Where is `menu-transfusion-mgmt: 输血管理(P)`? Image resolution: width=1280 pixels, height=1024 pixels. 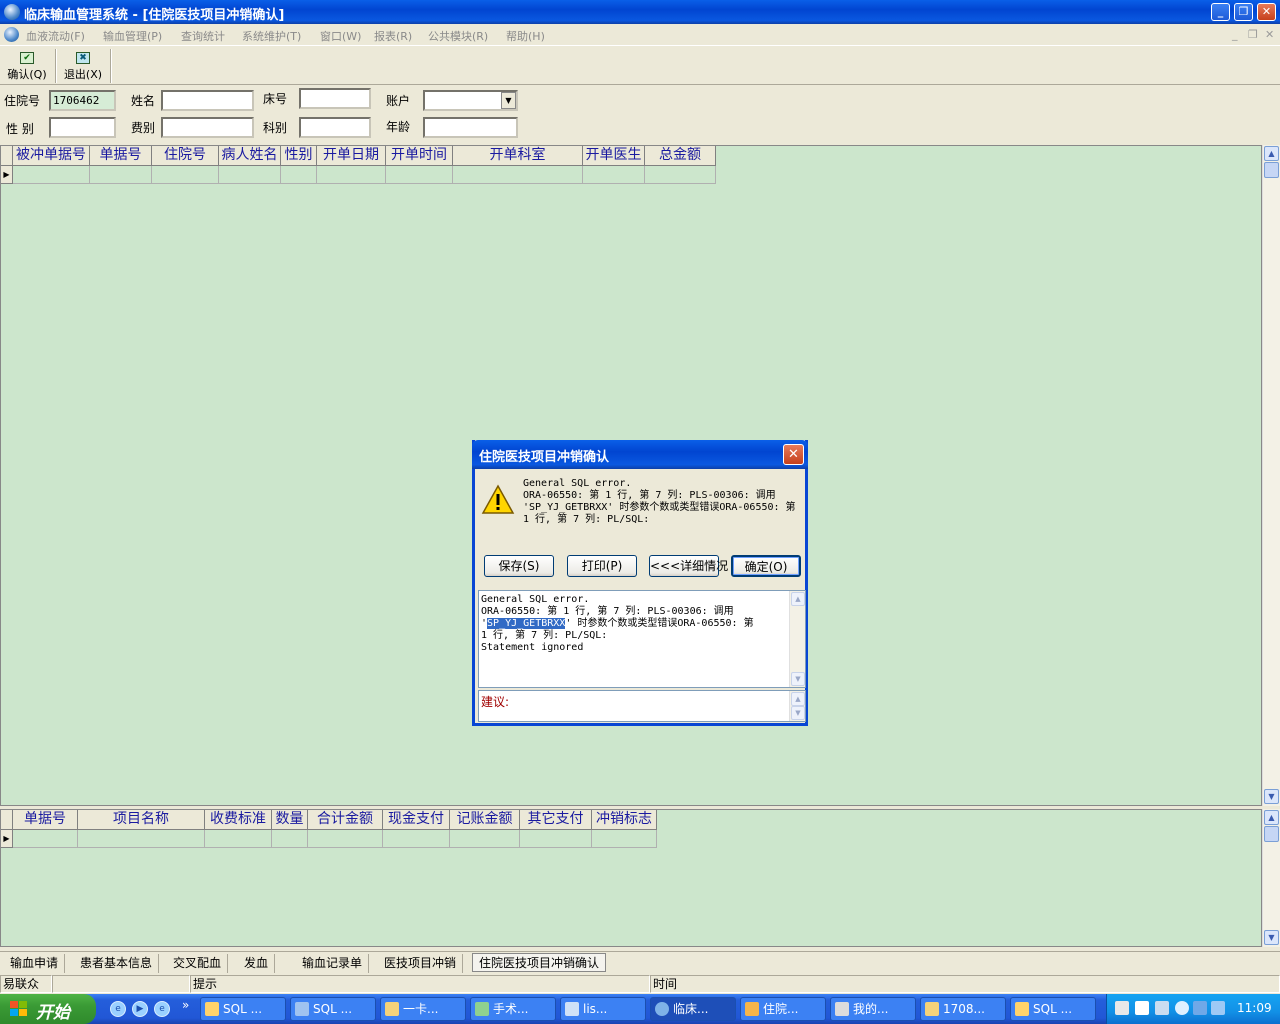 menu-transfusion-mgmt: 输血管理(P) is located at coordinates (132, 36).